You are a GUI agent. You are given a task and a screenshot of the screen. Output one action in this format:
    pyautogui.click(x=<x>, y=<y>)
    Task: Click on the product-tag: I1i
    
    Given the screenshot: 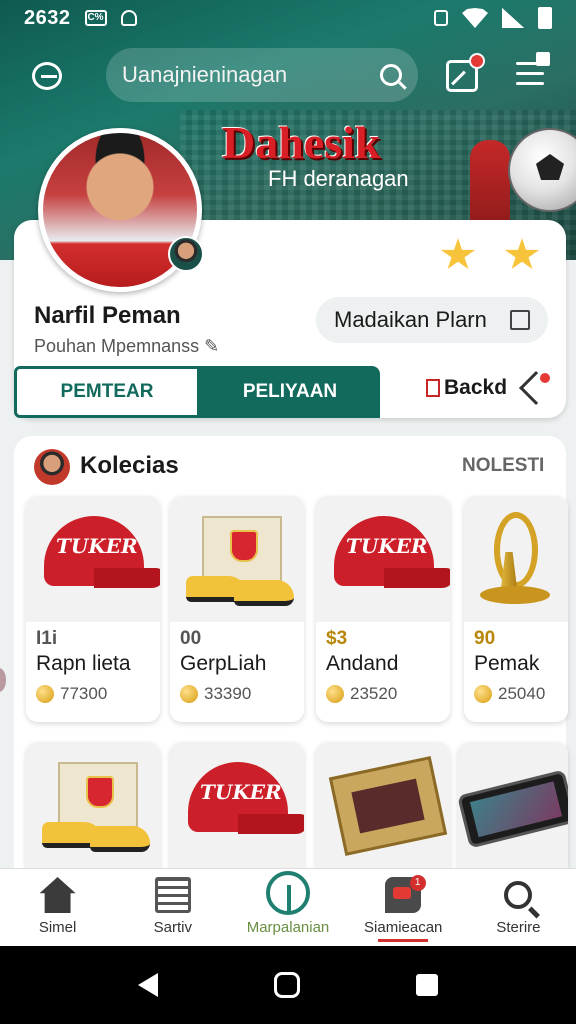 What is the action you would take?
    pyautogui.click(x=47, y=638)
    